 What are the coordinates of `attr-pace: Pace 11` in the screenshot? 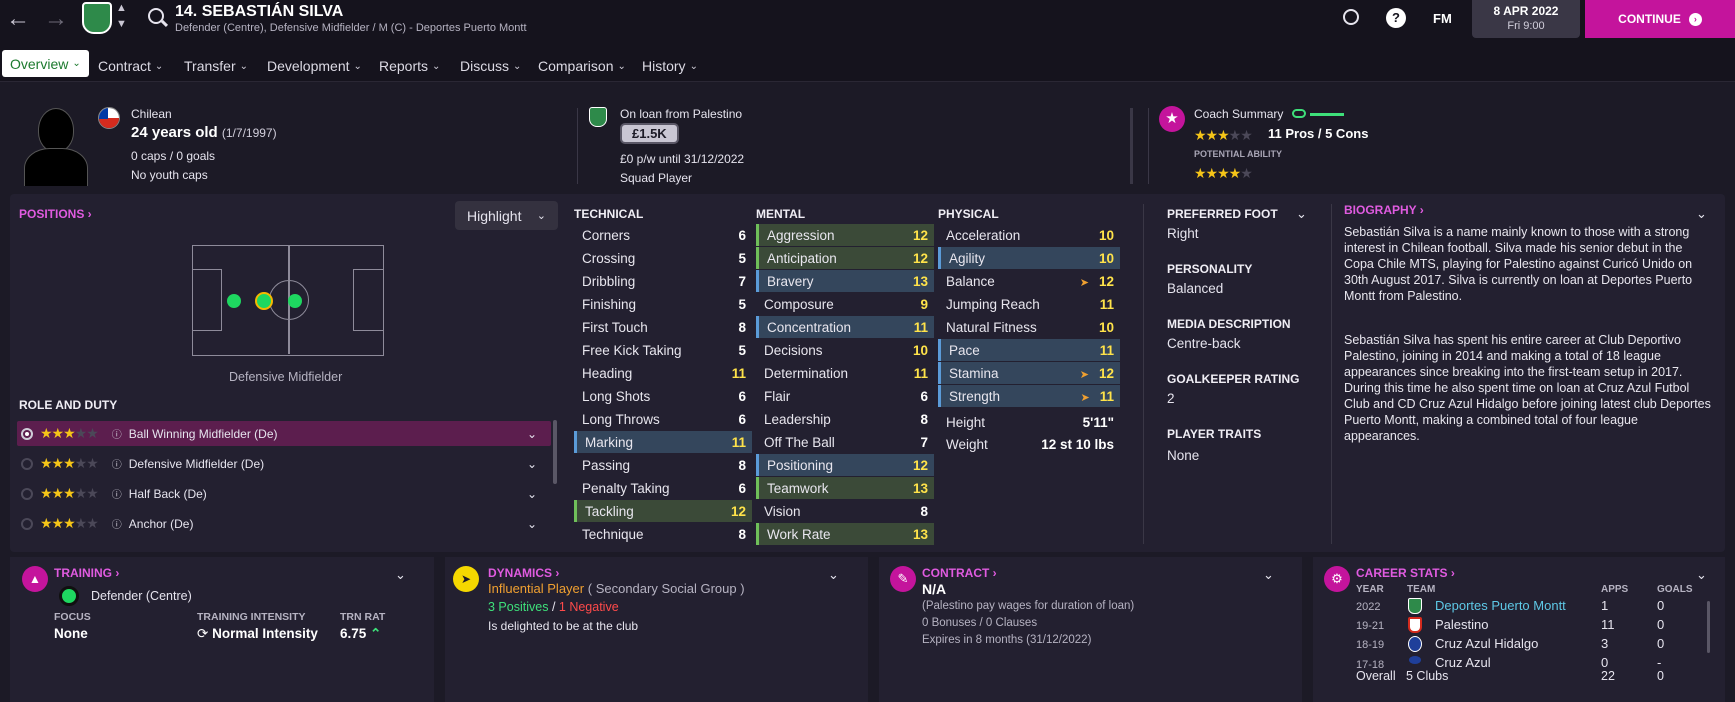 It's located at (1029, 350).